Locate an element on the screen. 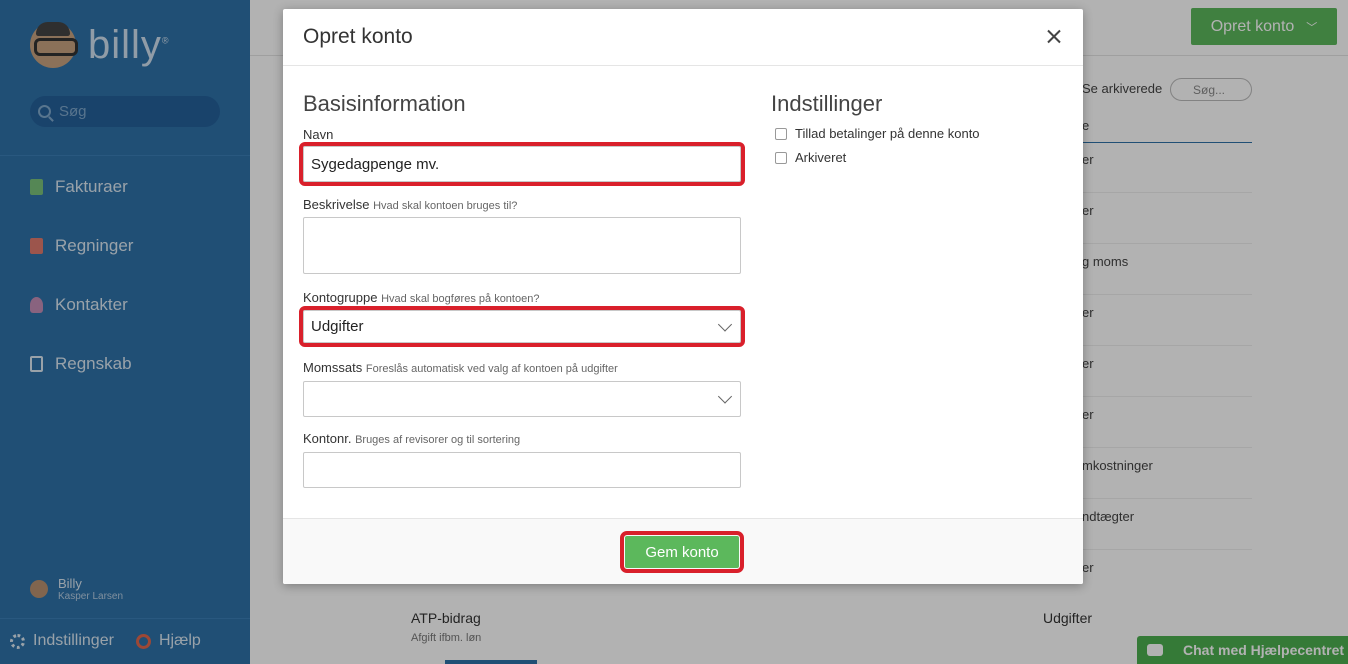 This screenshot has height=664, width=1348. vat-label-text: Momssats is located at coordinates (333, 367).